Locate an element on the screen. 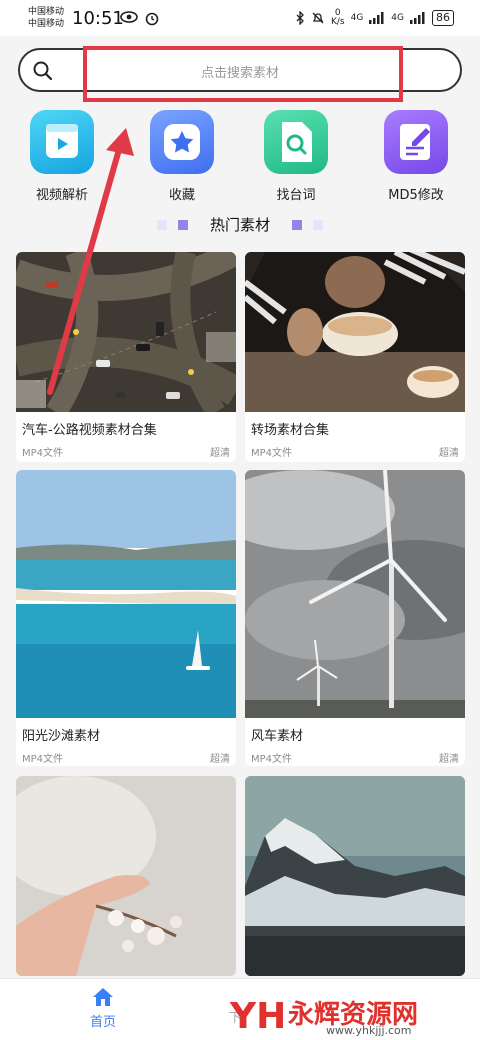 This screenshot has height=1040, width=480. quick-action-label: 视频解析 is located at coordinates (61, 195).